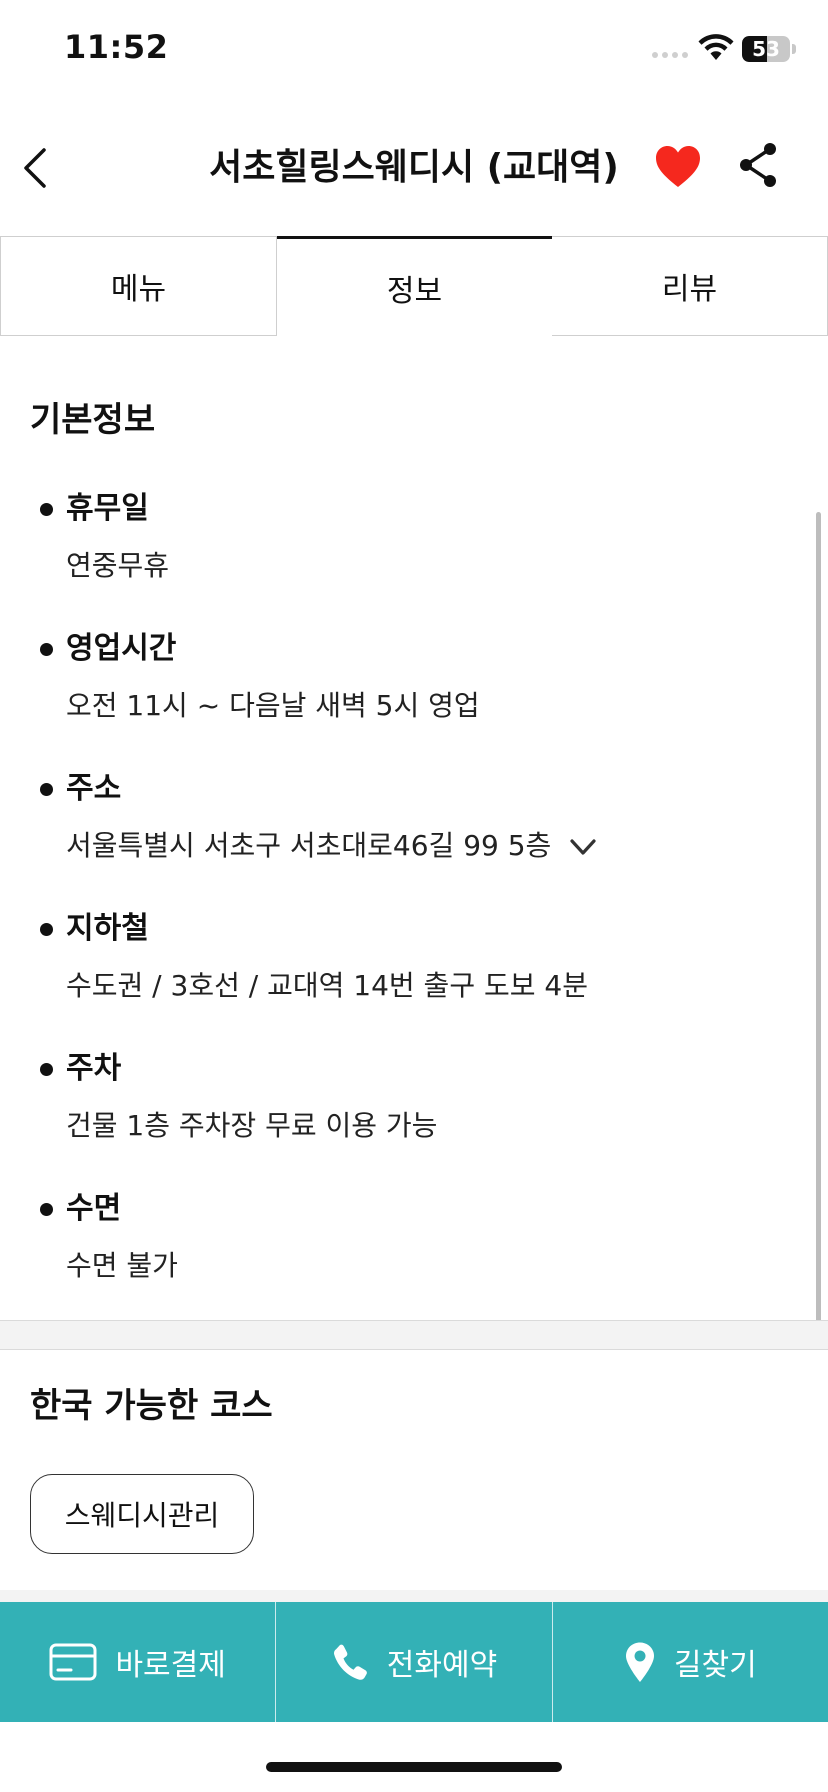  What do you see at coordinates (758, 165) in the screenshot?
I see `share-icon` at bounding box center [758, 165].